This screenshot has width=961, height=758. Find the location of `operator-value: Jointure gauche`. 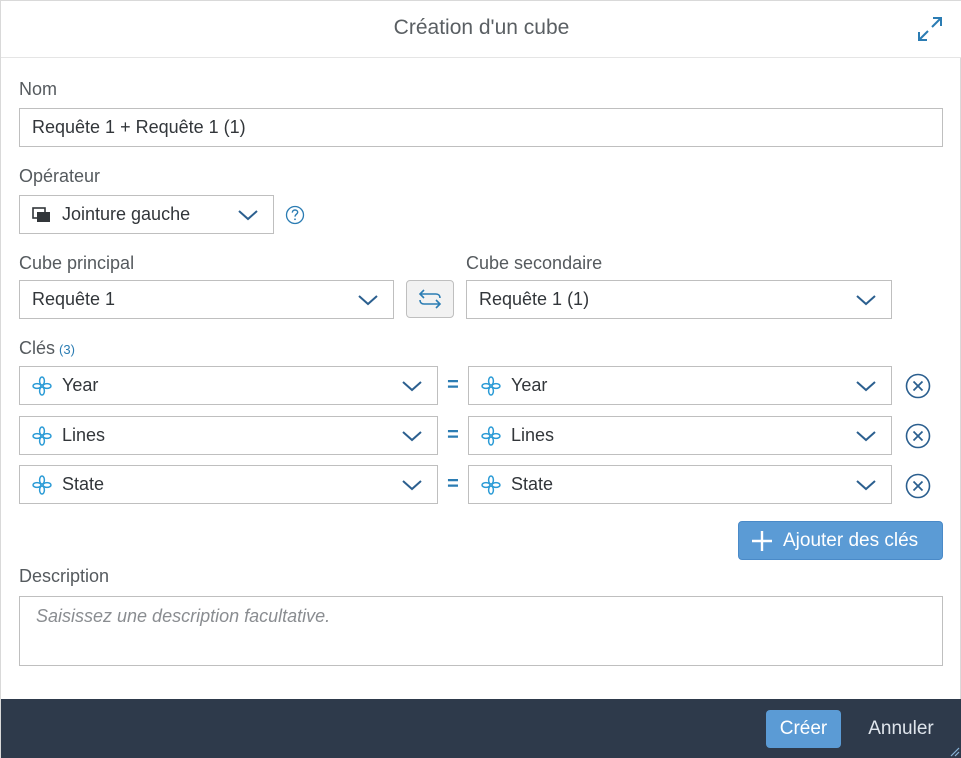

operator-value: Jointure gauche is located at coordinates (126, 214).